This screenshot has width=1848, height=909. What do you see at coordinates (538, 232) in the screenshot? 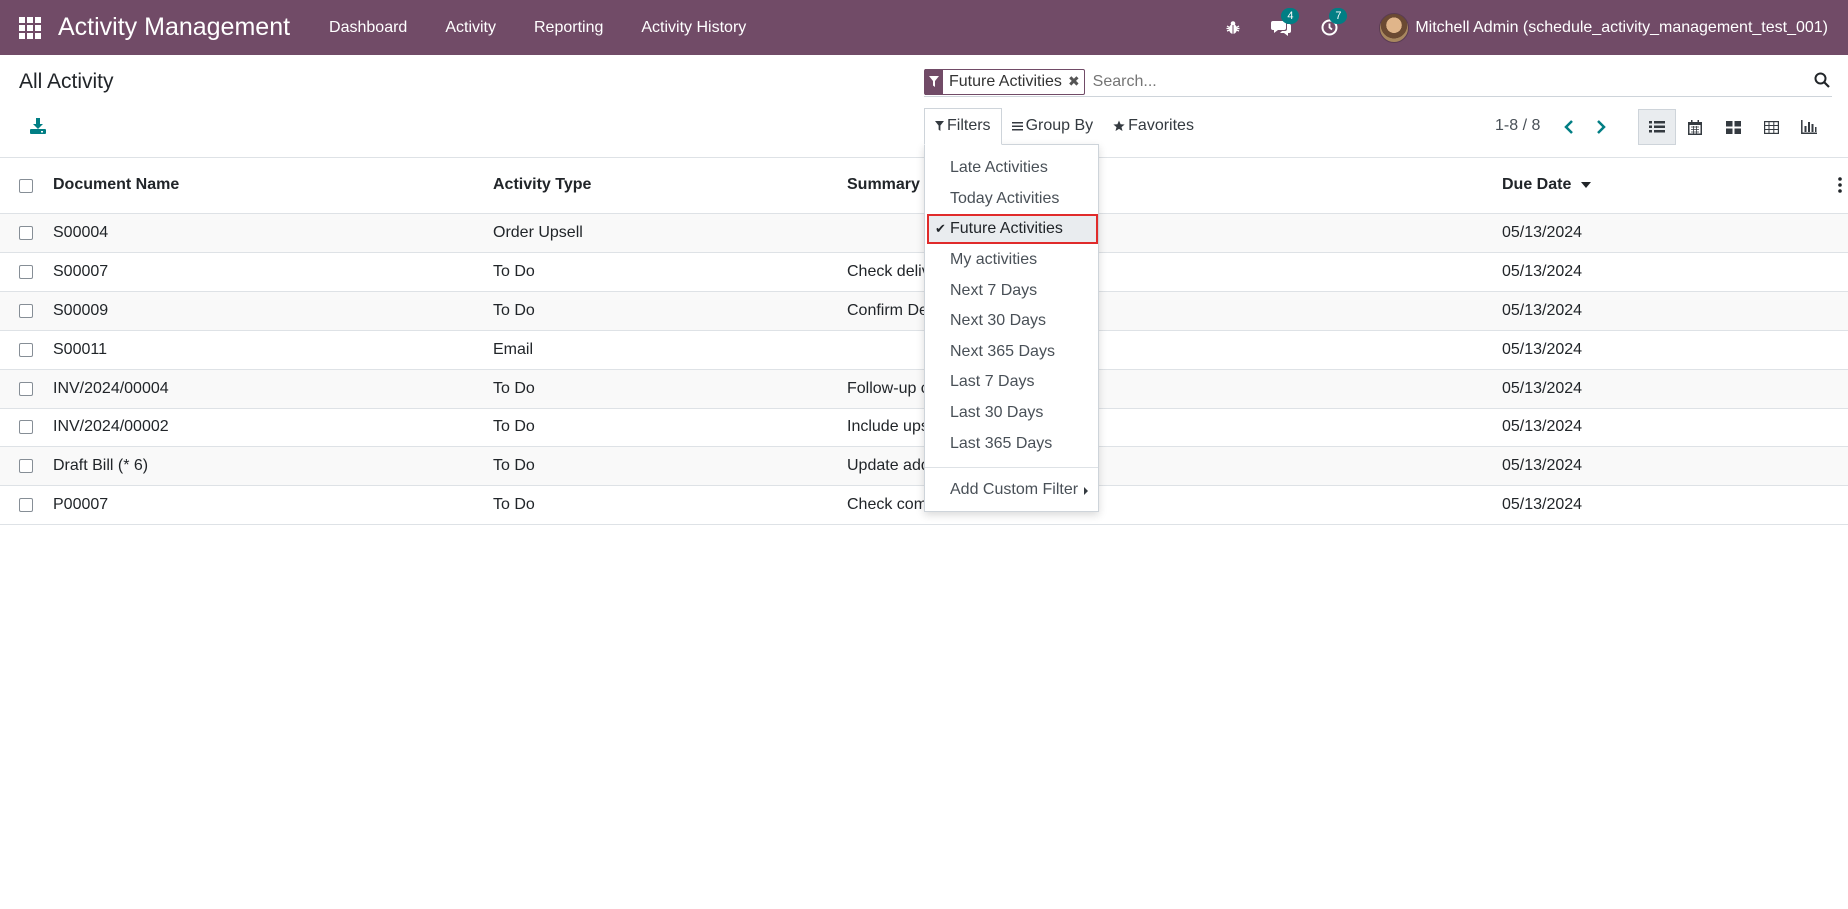
I see `cell-activity-type: Order Upsell` at bounding box center [538, 232].